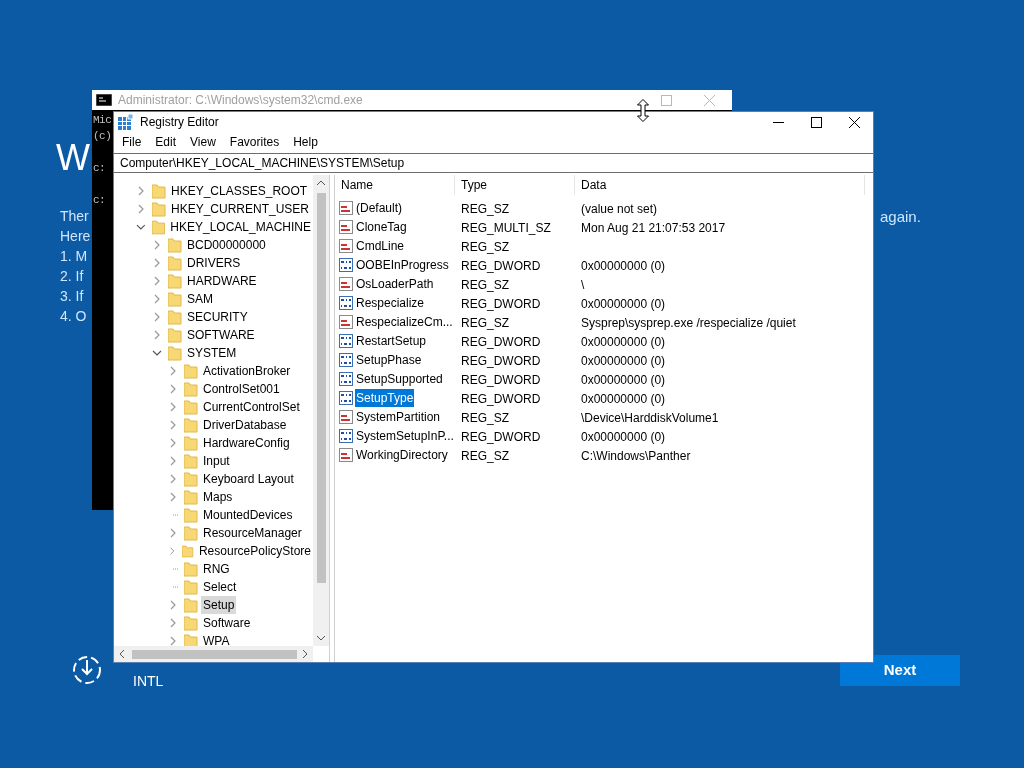 Image resolution: width=1024 pixels, height=768 pixels. Describe the element at coordinates (379, 207) in the screenshot. I see `value-name: (Default)` at that location.